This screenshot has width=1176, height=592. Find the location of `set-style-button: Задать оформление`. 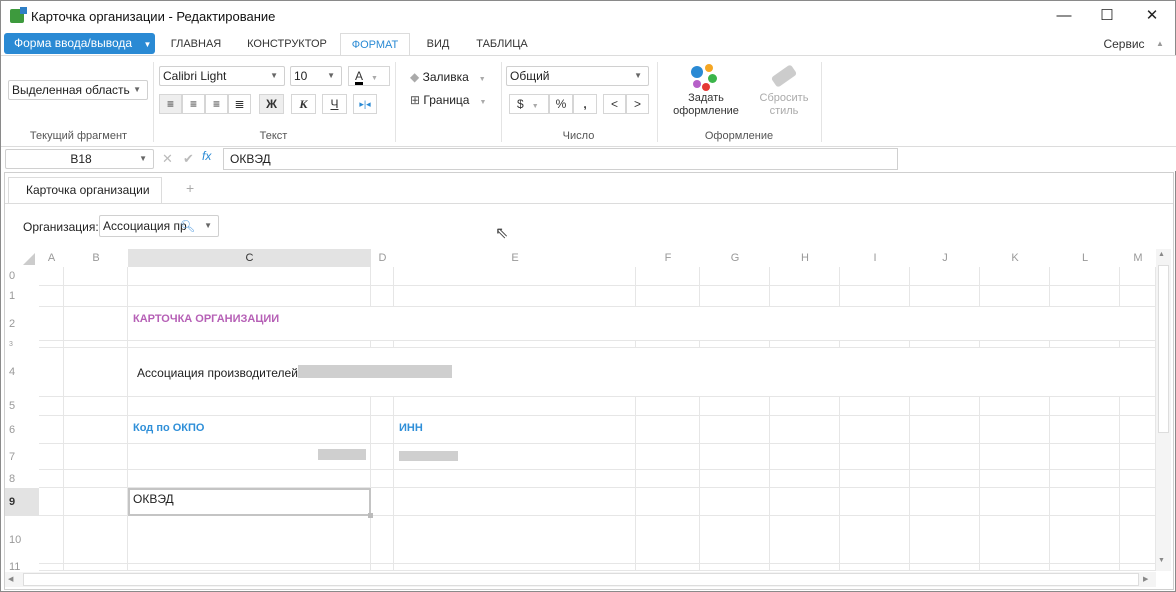

set-style-button: Задать оформление is located at coordinates (706, 92).